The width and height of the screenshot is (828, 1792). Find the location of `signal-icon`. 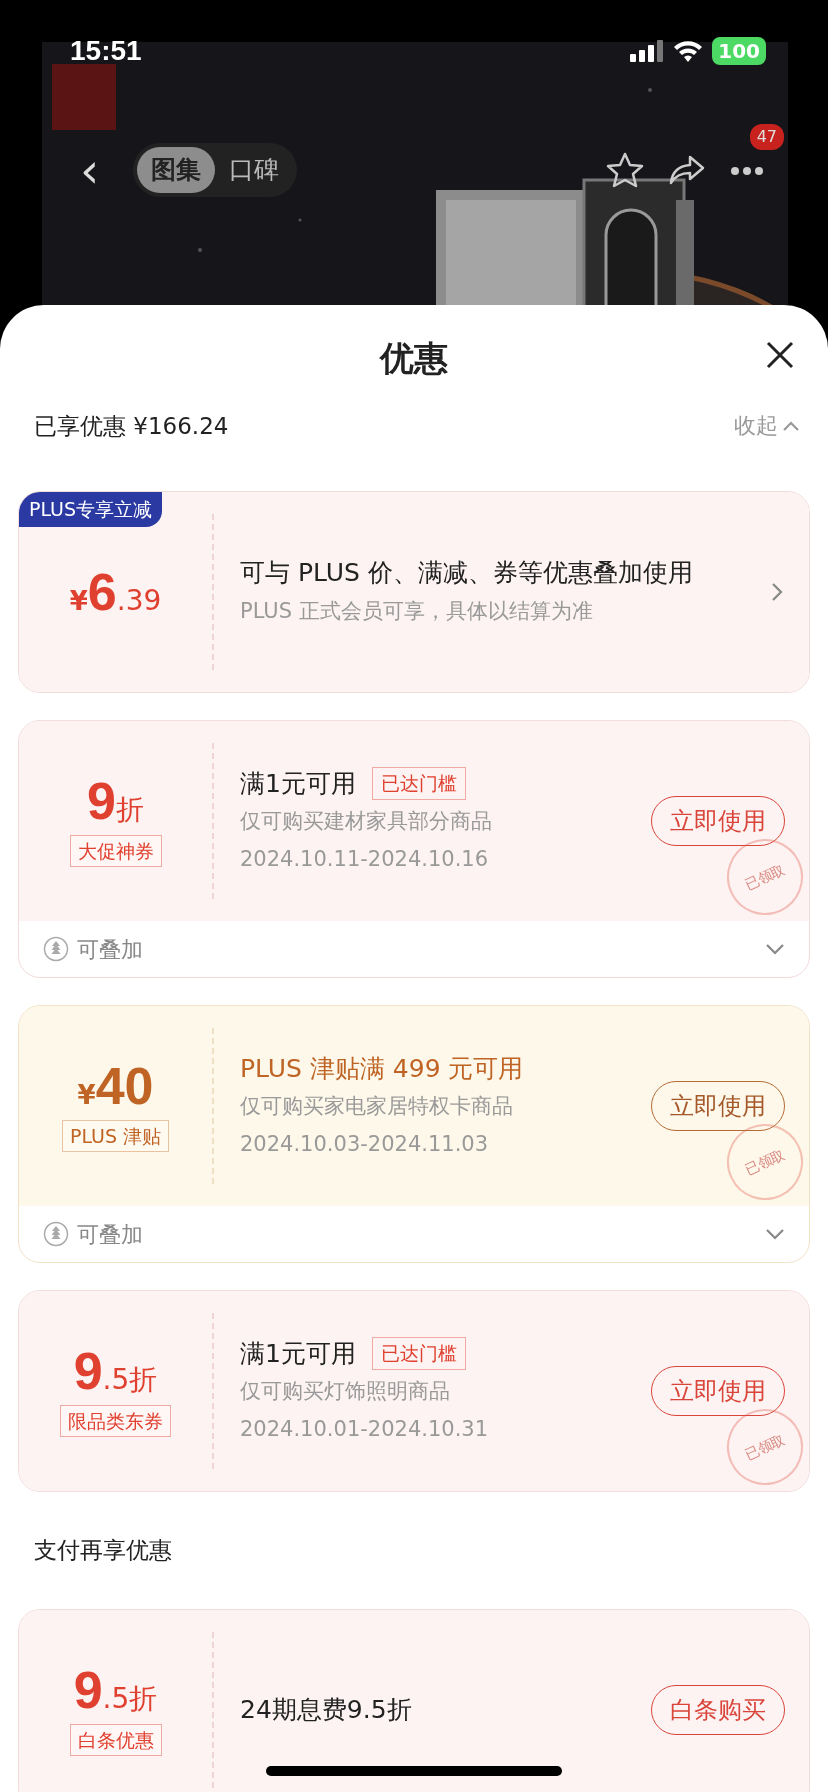

signal-icon is located at coordinates (647, 51).